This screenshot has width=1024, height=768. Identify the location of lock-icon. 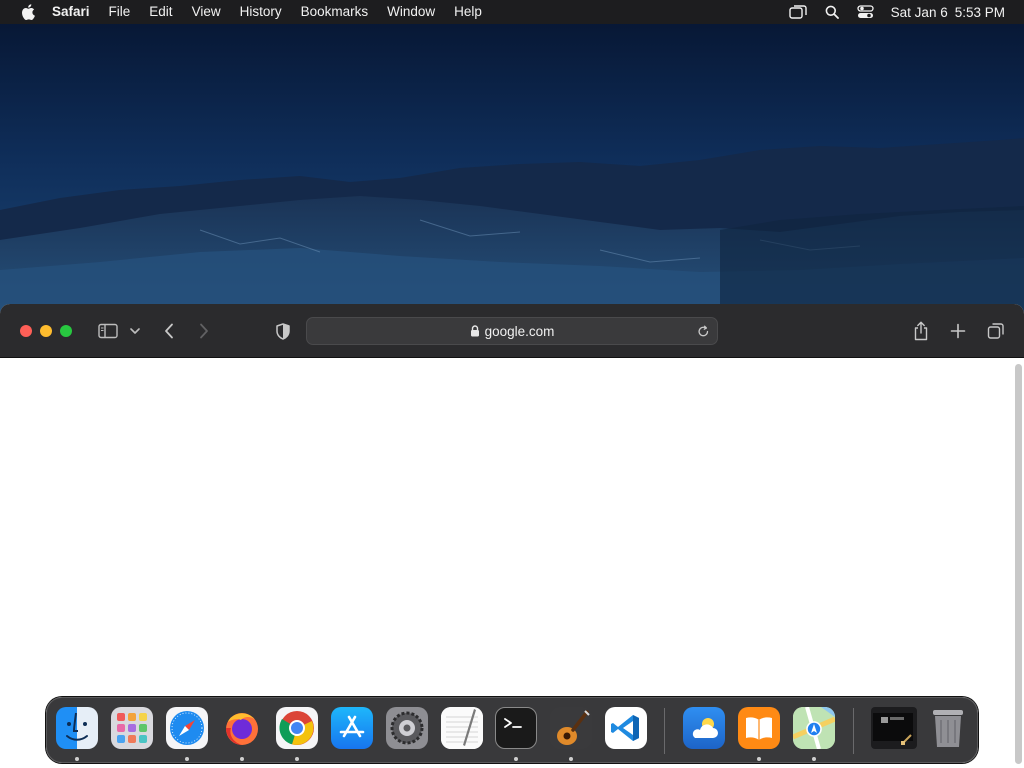
(475, 331).